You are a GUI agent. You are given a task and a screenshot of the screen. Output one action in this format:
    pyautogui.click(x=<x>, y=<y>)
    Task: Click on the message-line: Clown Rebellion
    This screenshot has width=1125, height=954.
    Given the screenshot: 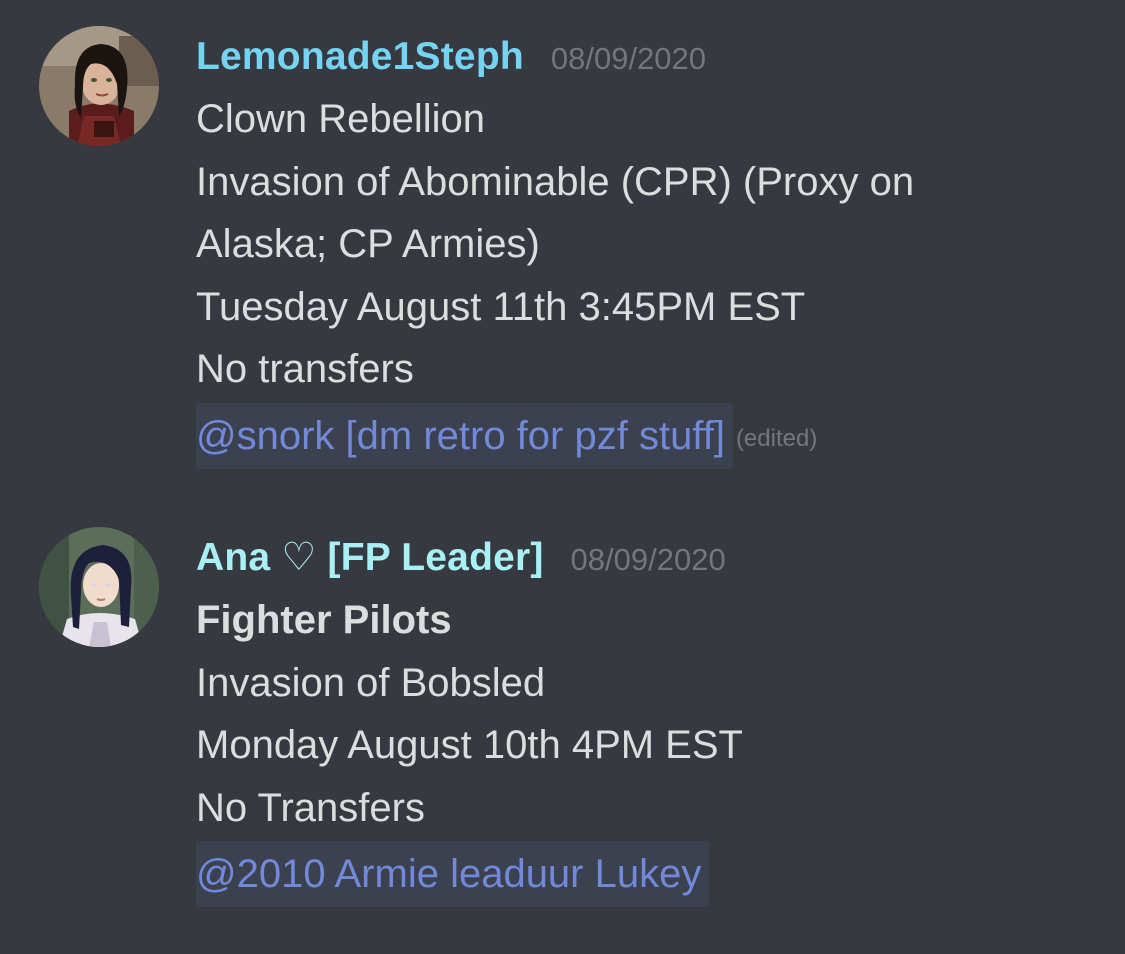 What is the action you would take?
    pyautogui.click(x=341, y=119)
    